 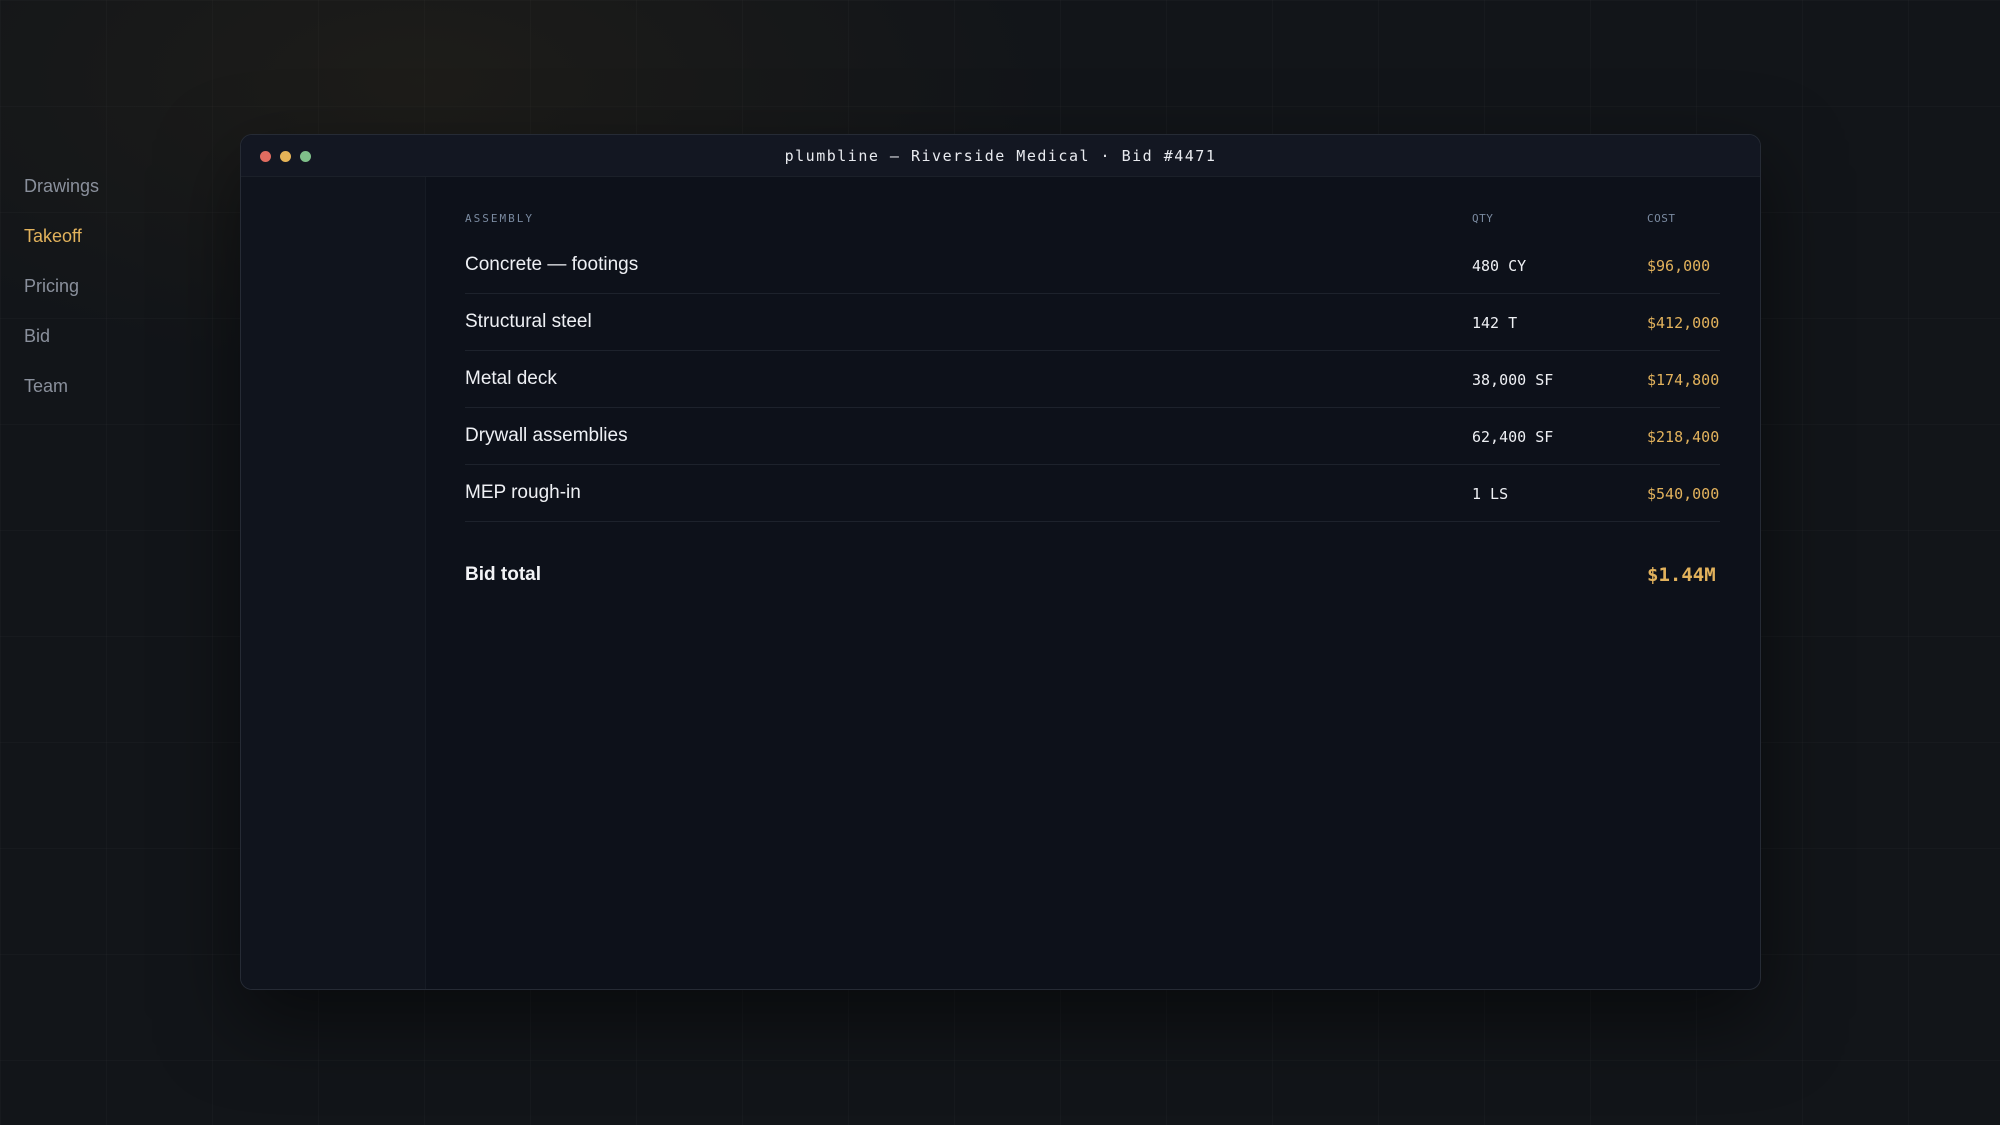 I want to click on sidebar-item-bid: Bid, so click(x=37, y=336).